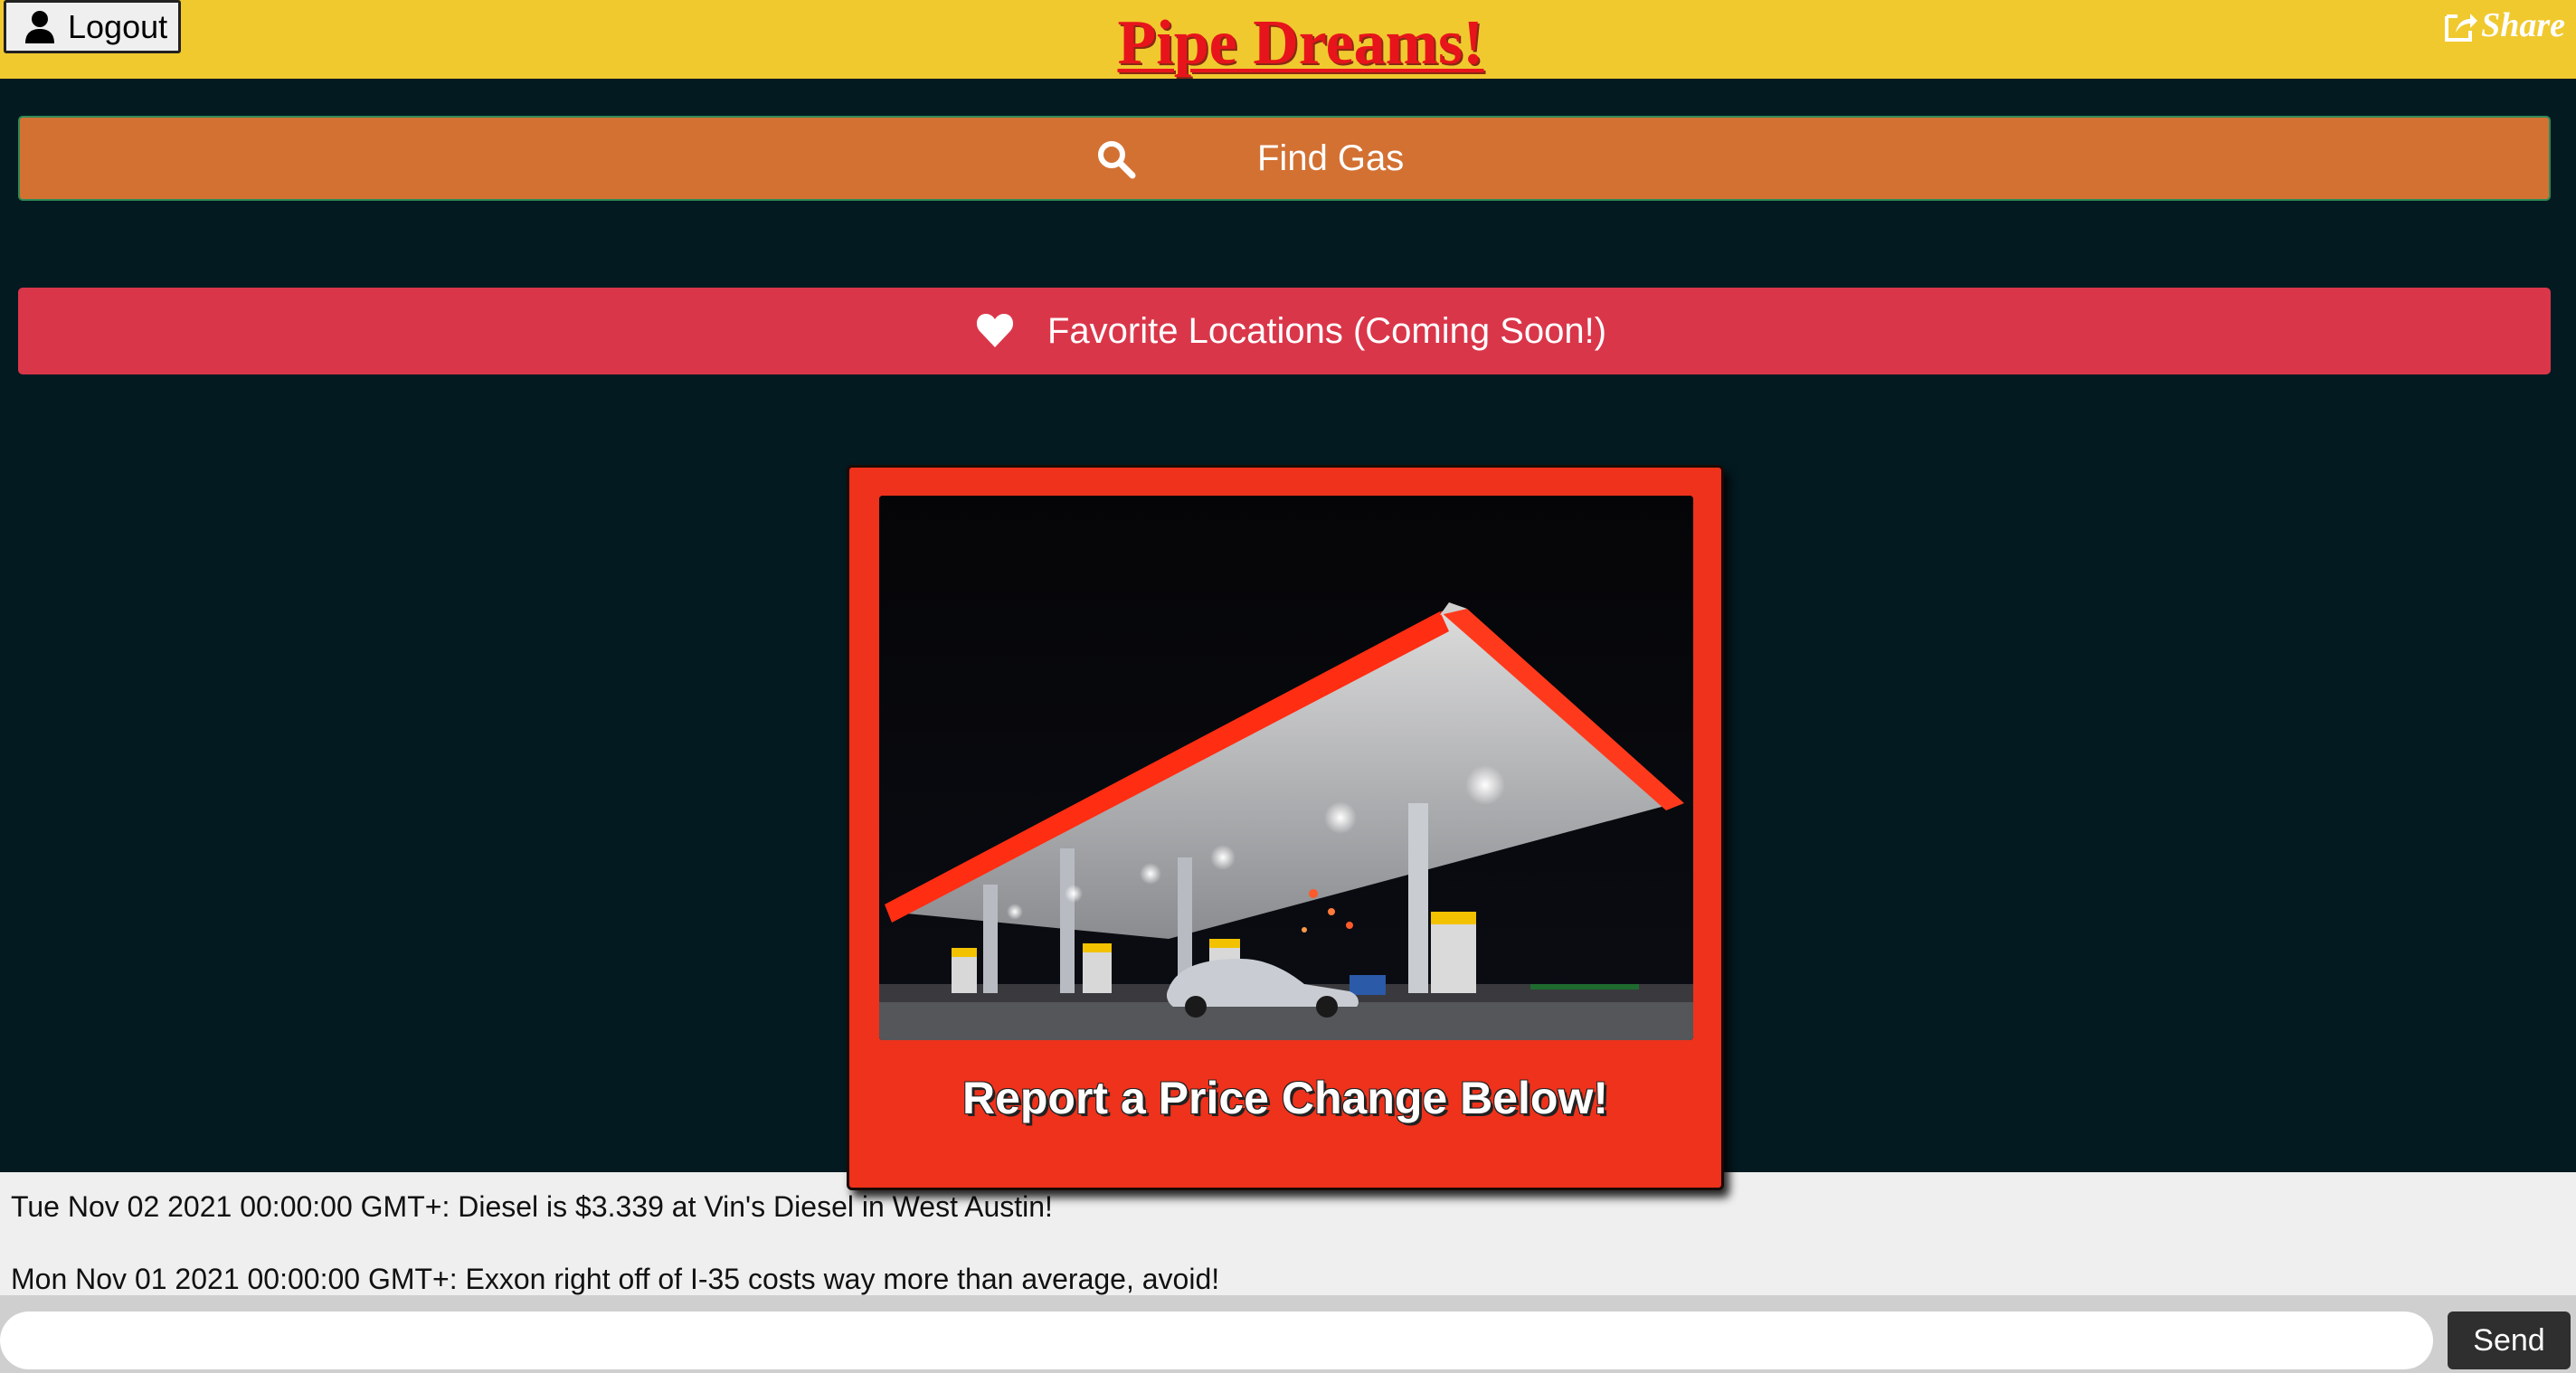  What do you see at coordinates (995, 330) in the screenshot?
I see `heart-icon` at bounding box center [995, 330].